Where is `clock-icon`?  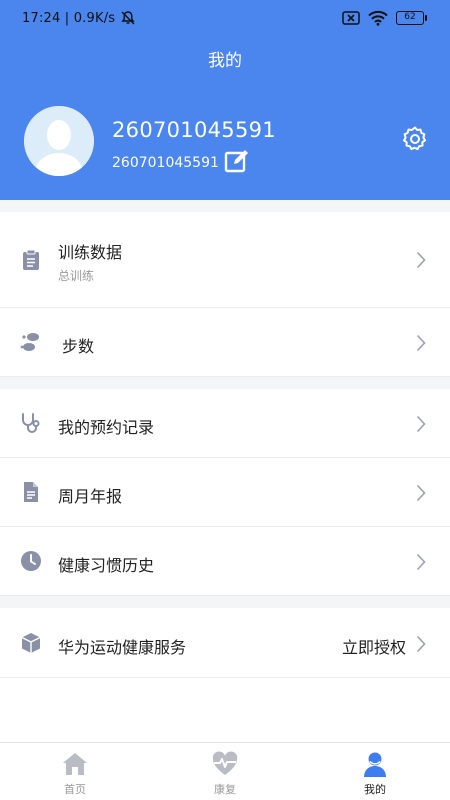 clock-icon is located at coordinates (31, 561).